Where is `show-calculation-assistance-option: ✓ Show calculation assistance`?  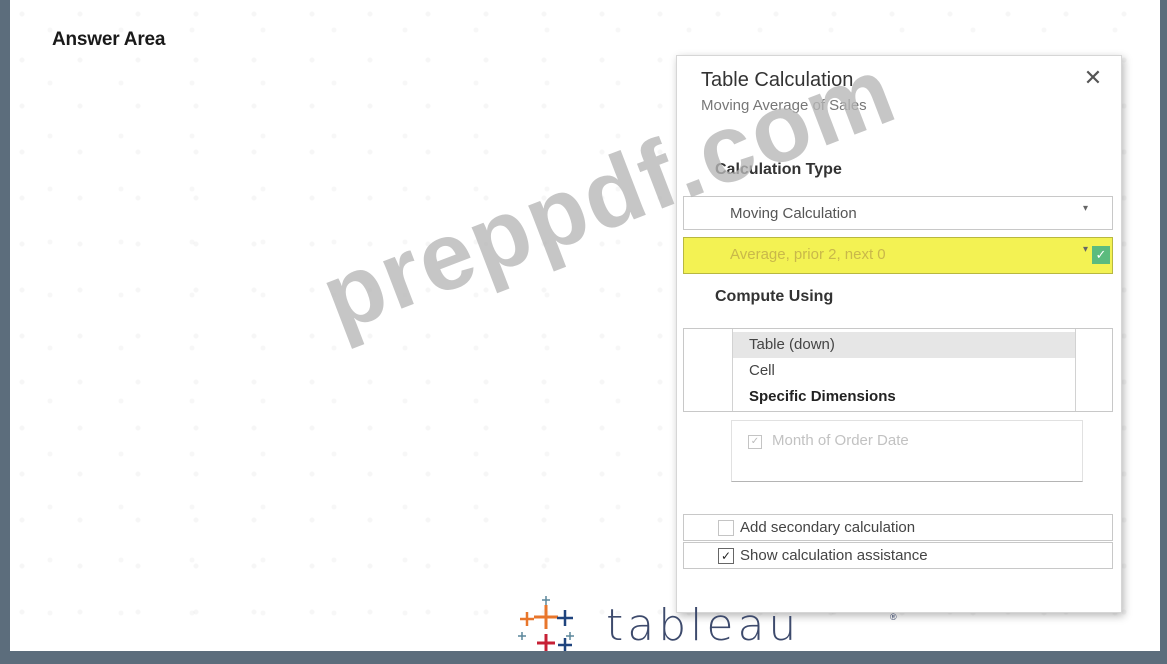 show-calculation-assistance-option: ✓ Show calculation assistance is located at coordinates (898, 555).